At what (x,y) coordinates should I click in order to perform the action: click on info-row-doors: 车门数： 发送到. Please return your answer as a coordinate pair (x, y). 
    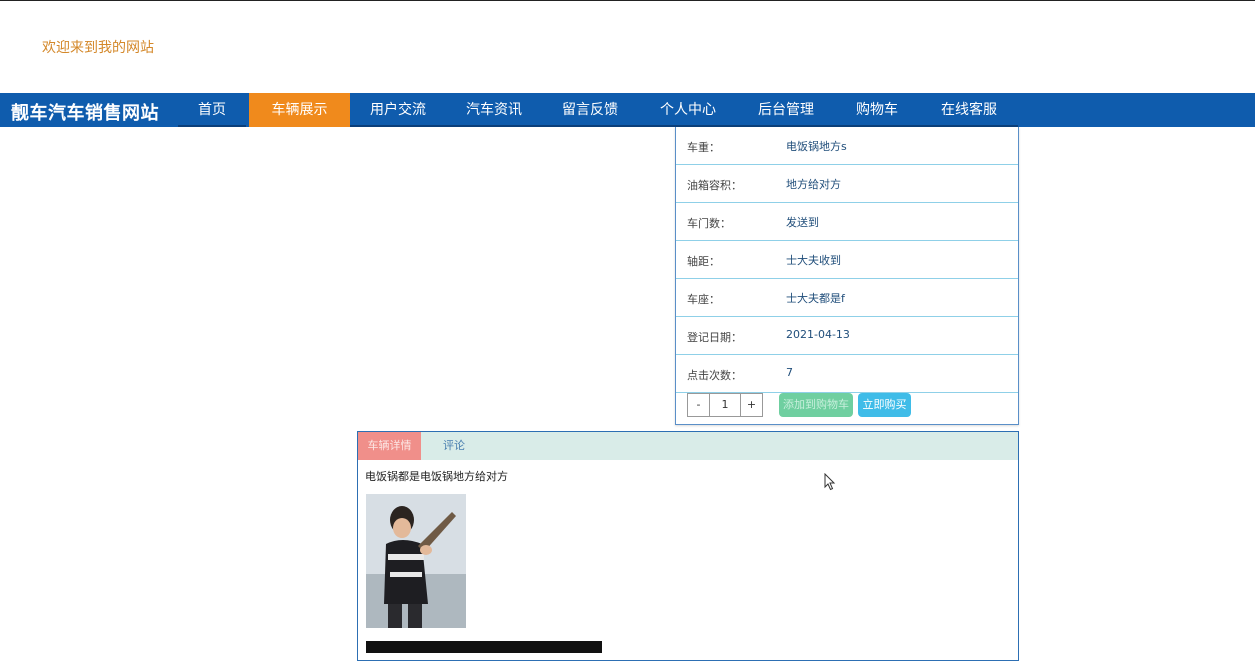
    Looking at the image, I should click on (847, 222).